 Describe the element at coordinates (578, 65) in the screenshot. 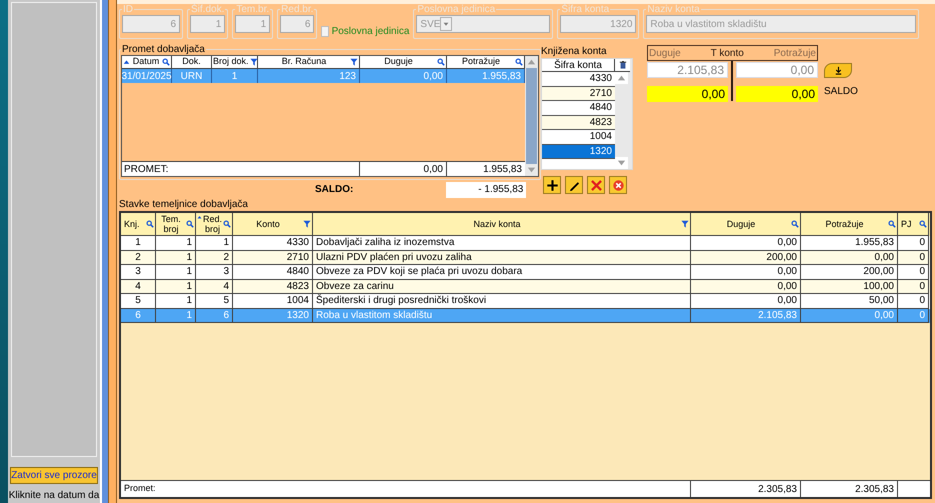

I see `column-header: Šifra konta` at that location.